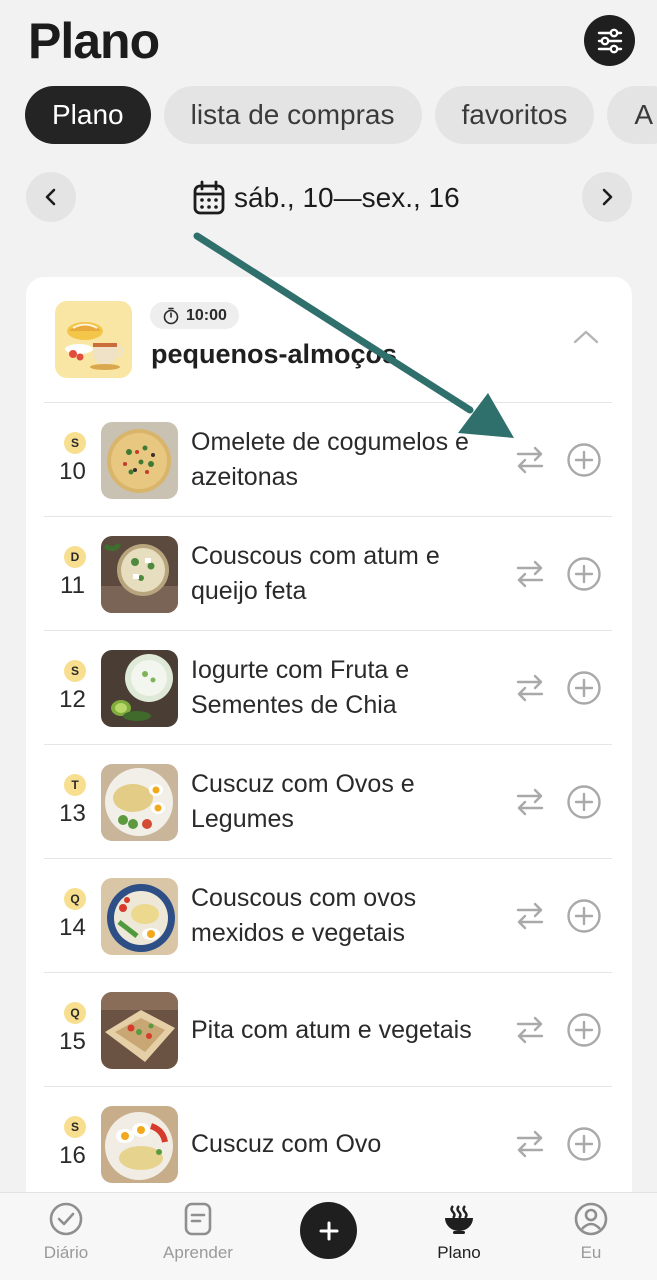 This screenshot has height=1280, width=657. Describe the element at coordinates (274, 354) in the screenshot. I see `meal-name: pequenos-almoços` at that location.